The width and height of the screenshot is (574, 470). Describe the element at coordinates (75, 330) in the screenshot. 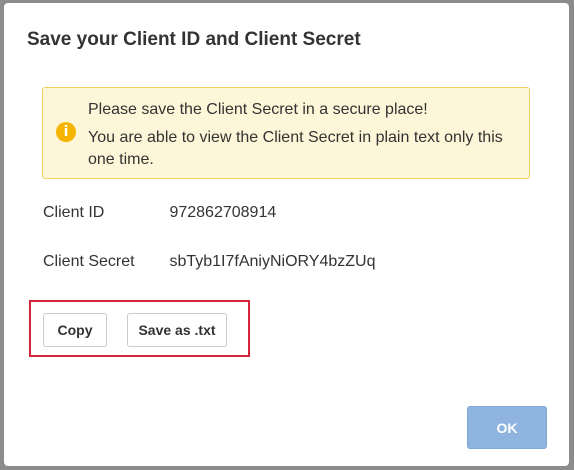

I see `copy-button: Copy` at that location.